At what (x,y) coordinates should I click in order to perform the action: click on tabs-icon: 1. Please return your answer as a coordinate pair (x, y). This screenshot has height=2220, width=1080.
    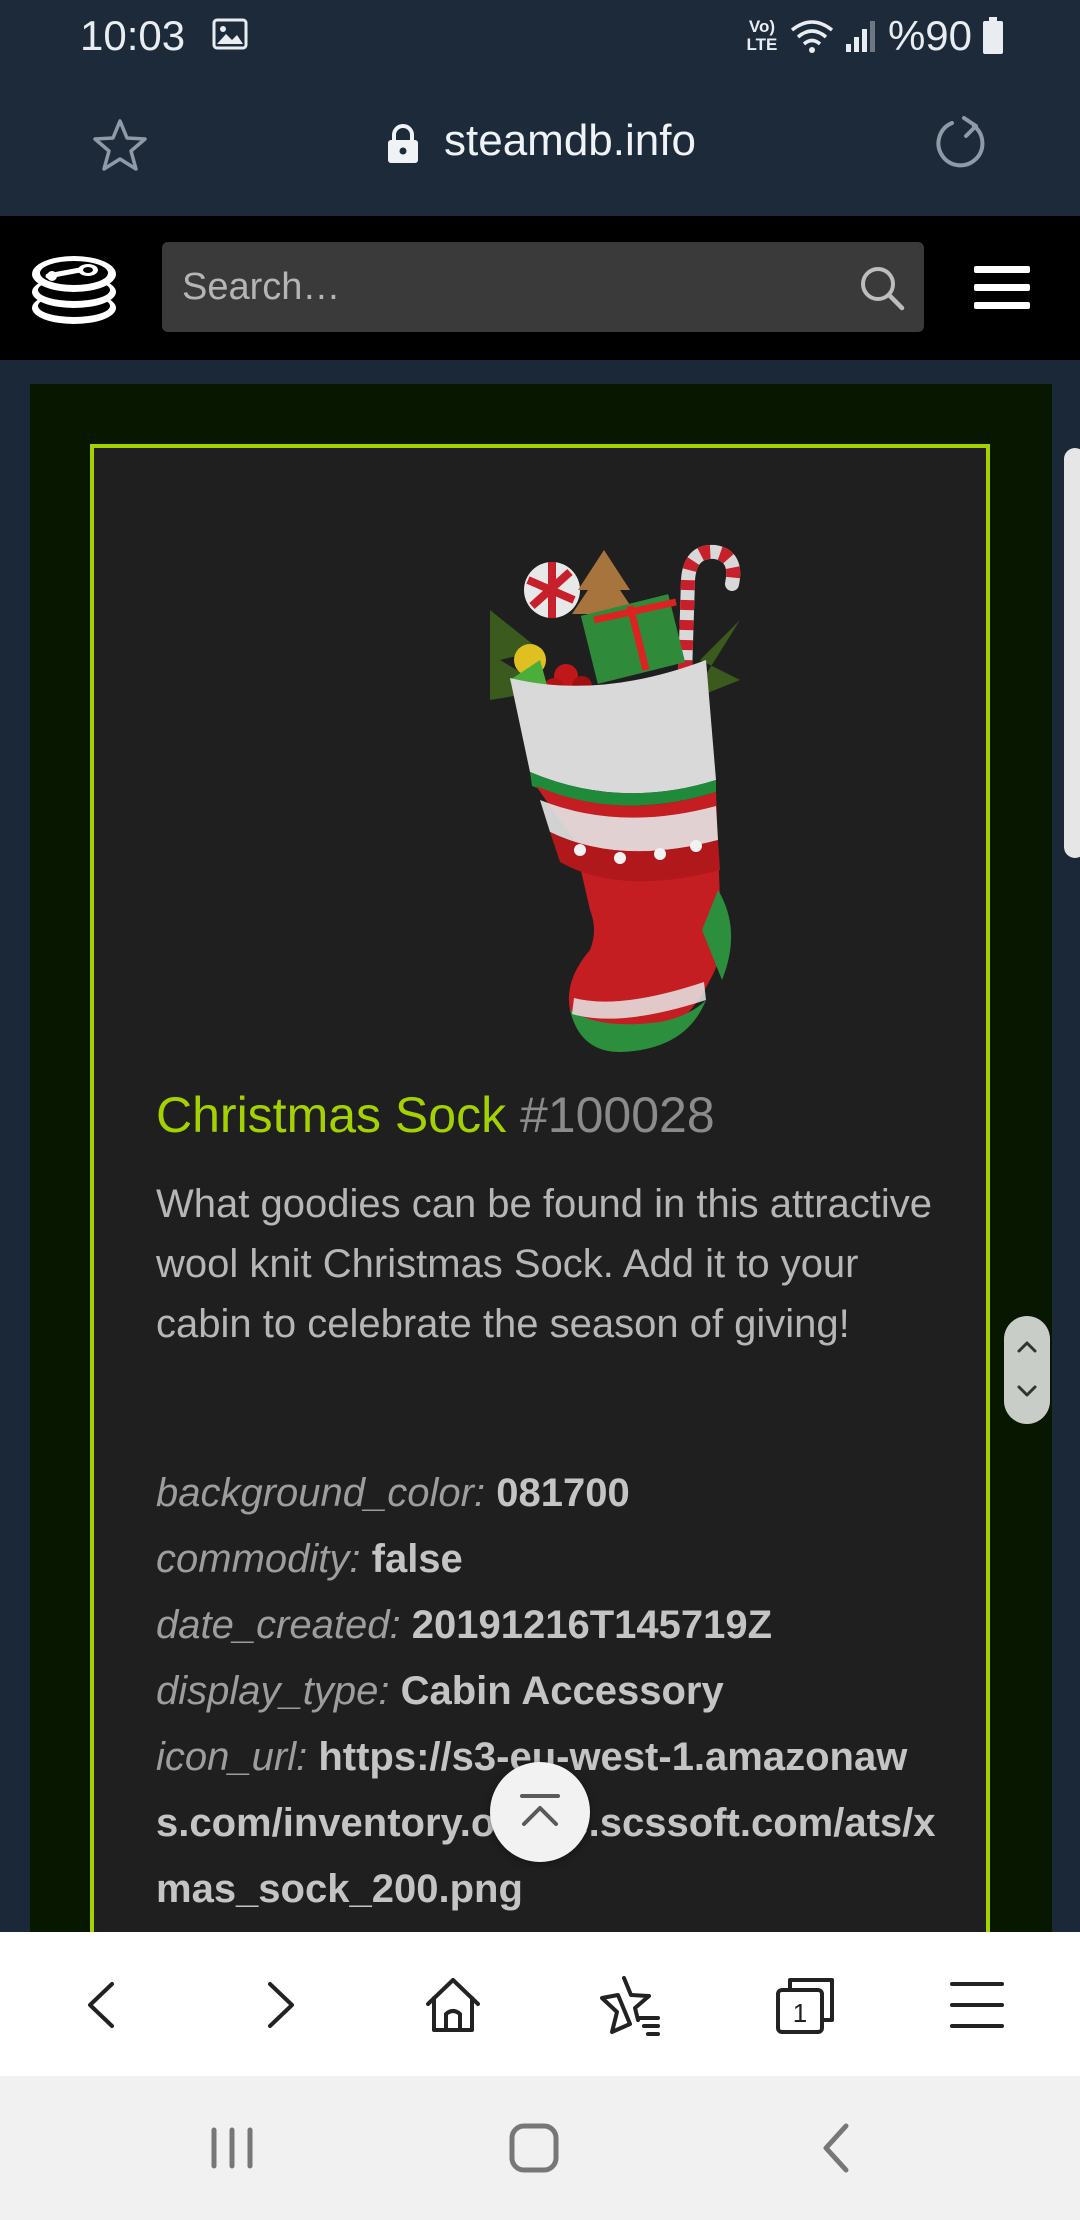
    Looking at the image, I should click on (805, 2006).